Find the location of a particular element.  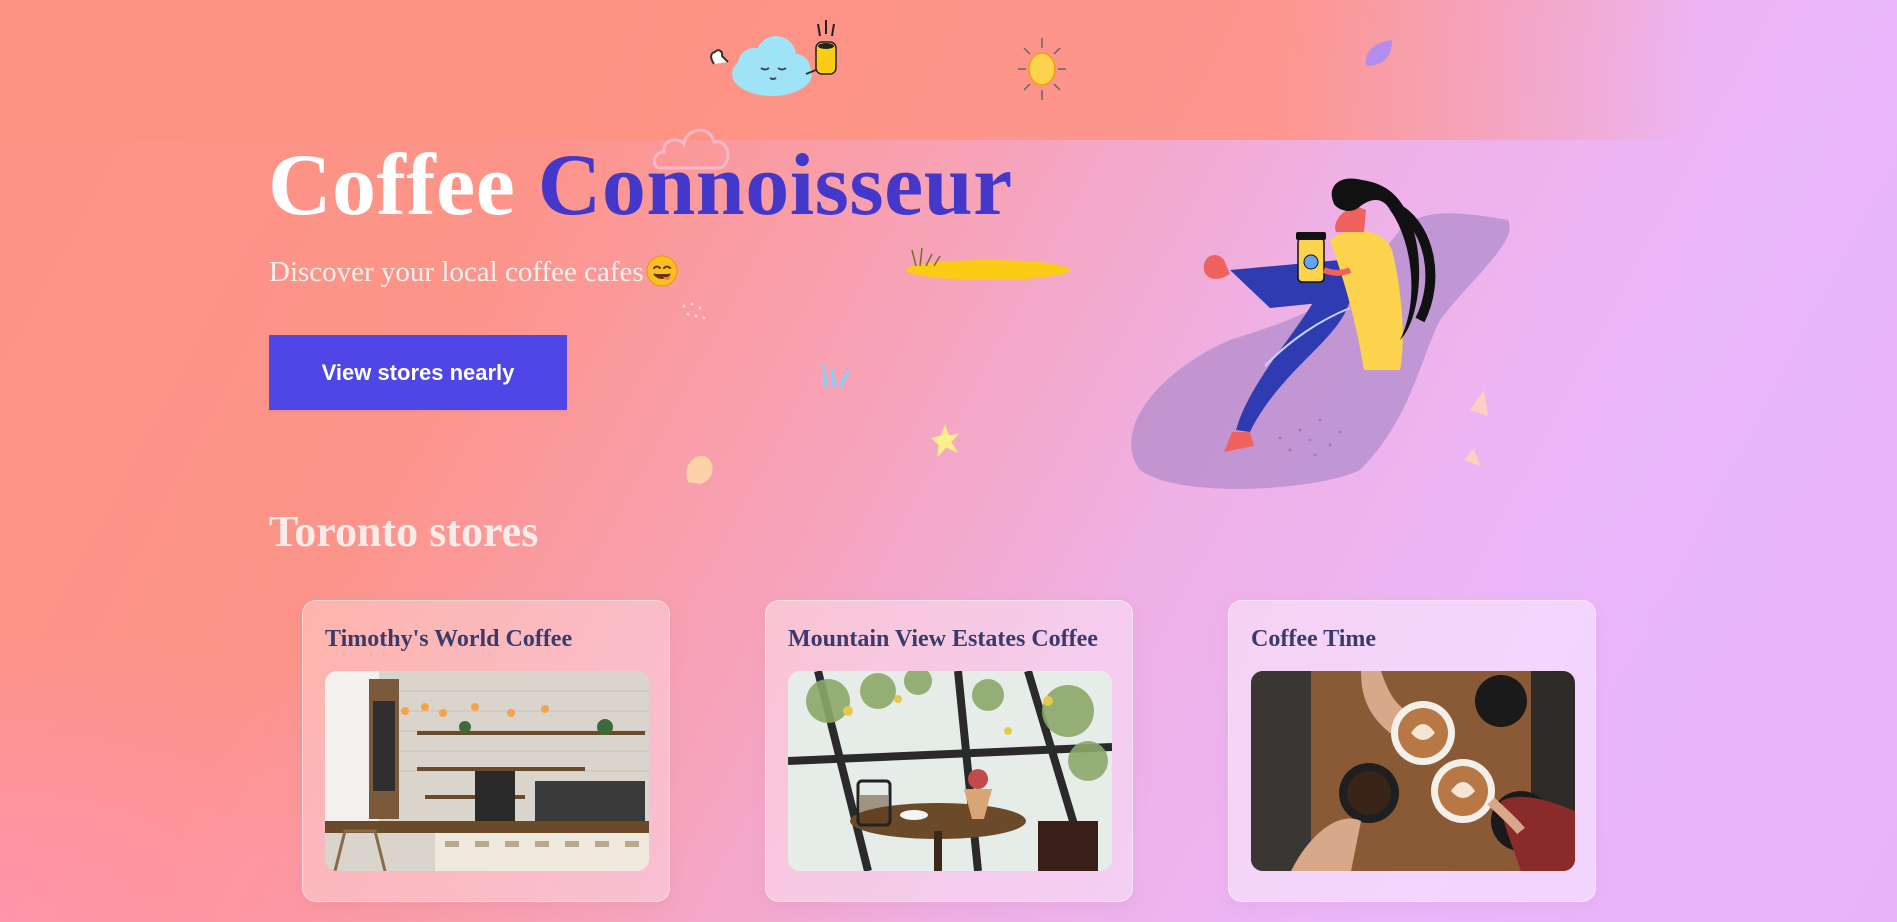

leaf-icon is located at coordinates (1378, 53).